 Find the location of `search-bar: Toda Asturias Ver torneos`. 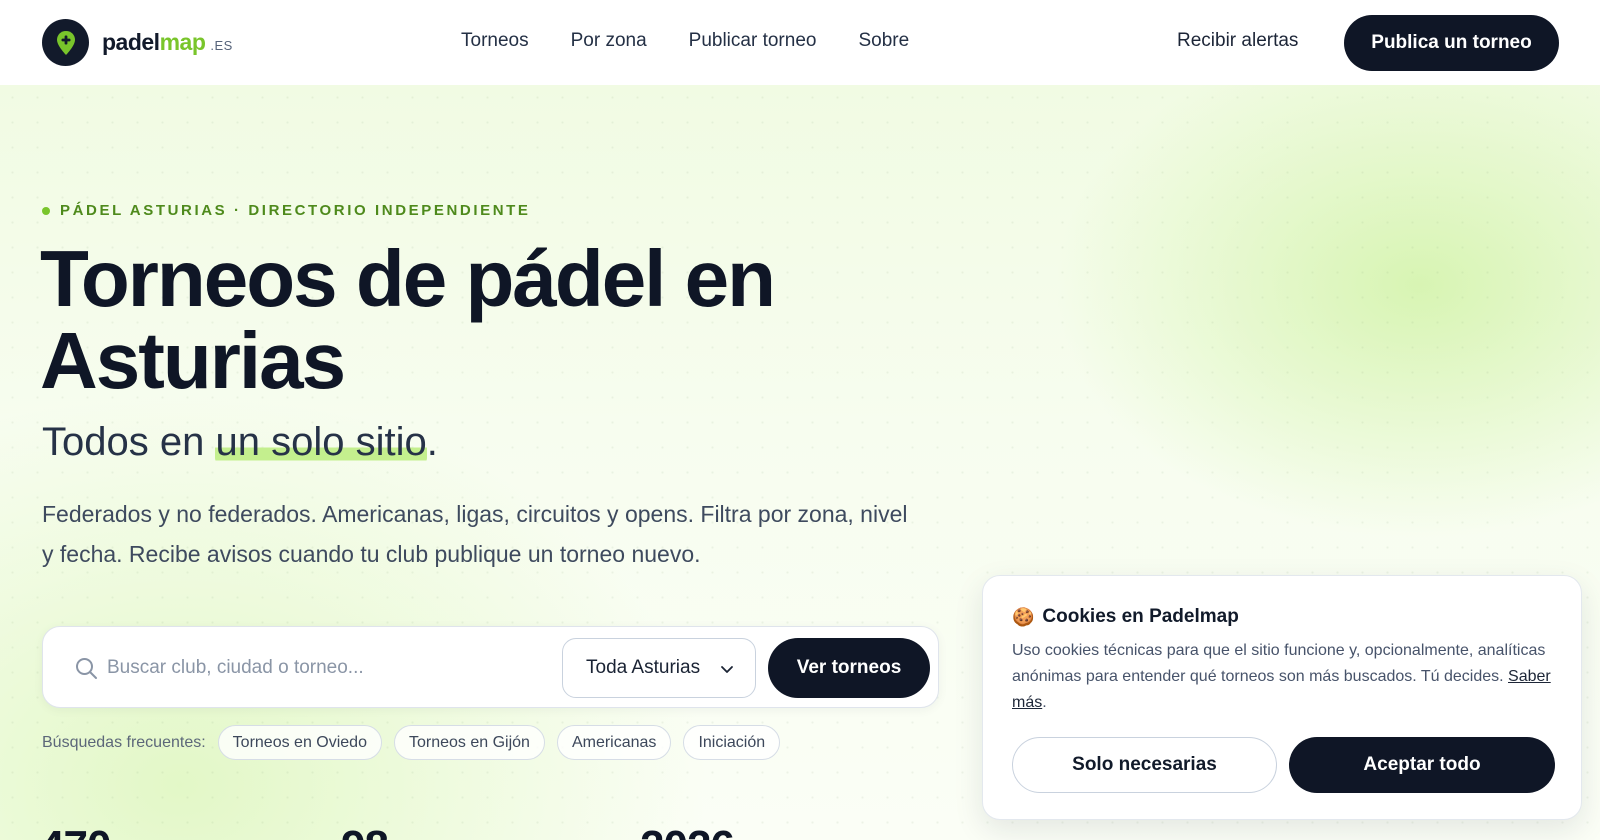

search-bar: Toda Asturias Ver torneos is located at coordinates (490, 667).